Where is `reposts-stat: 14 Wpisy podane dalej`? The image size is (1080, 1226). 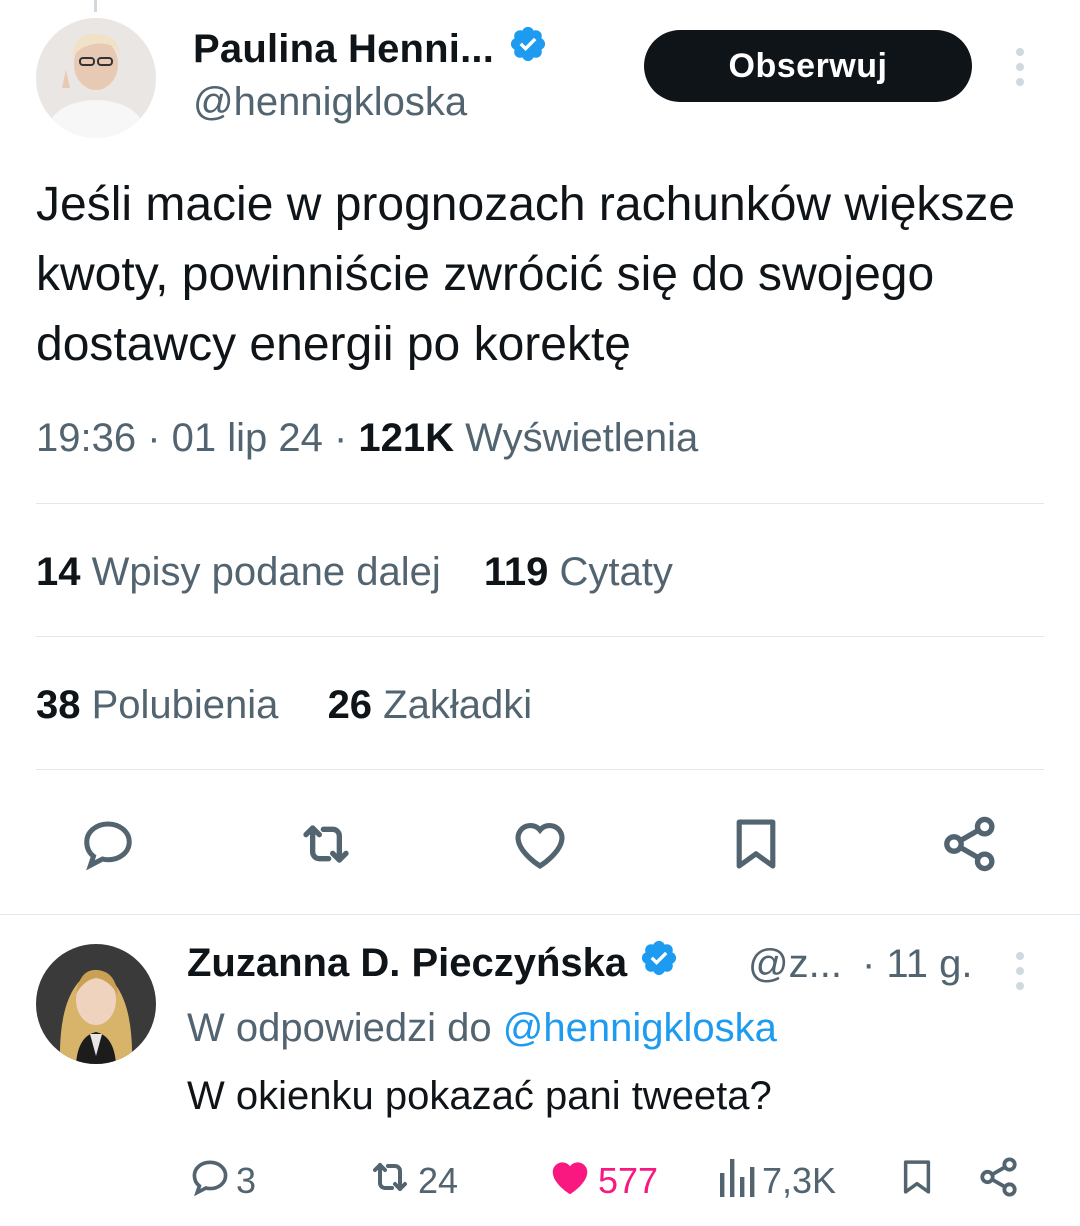
reposts-stat: 14 Wpisy podane dalej is located at coordinates (238, 572).